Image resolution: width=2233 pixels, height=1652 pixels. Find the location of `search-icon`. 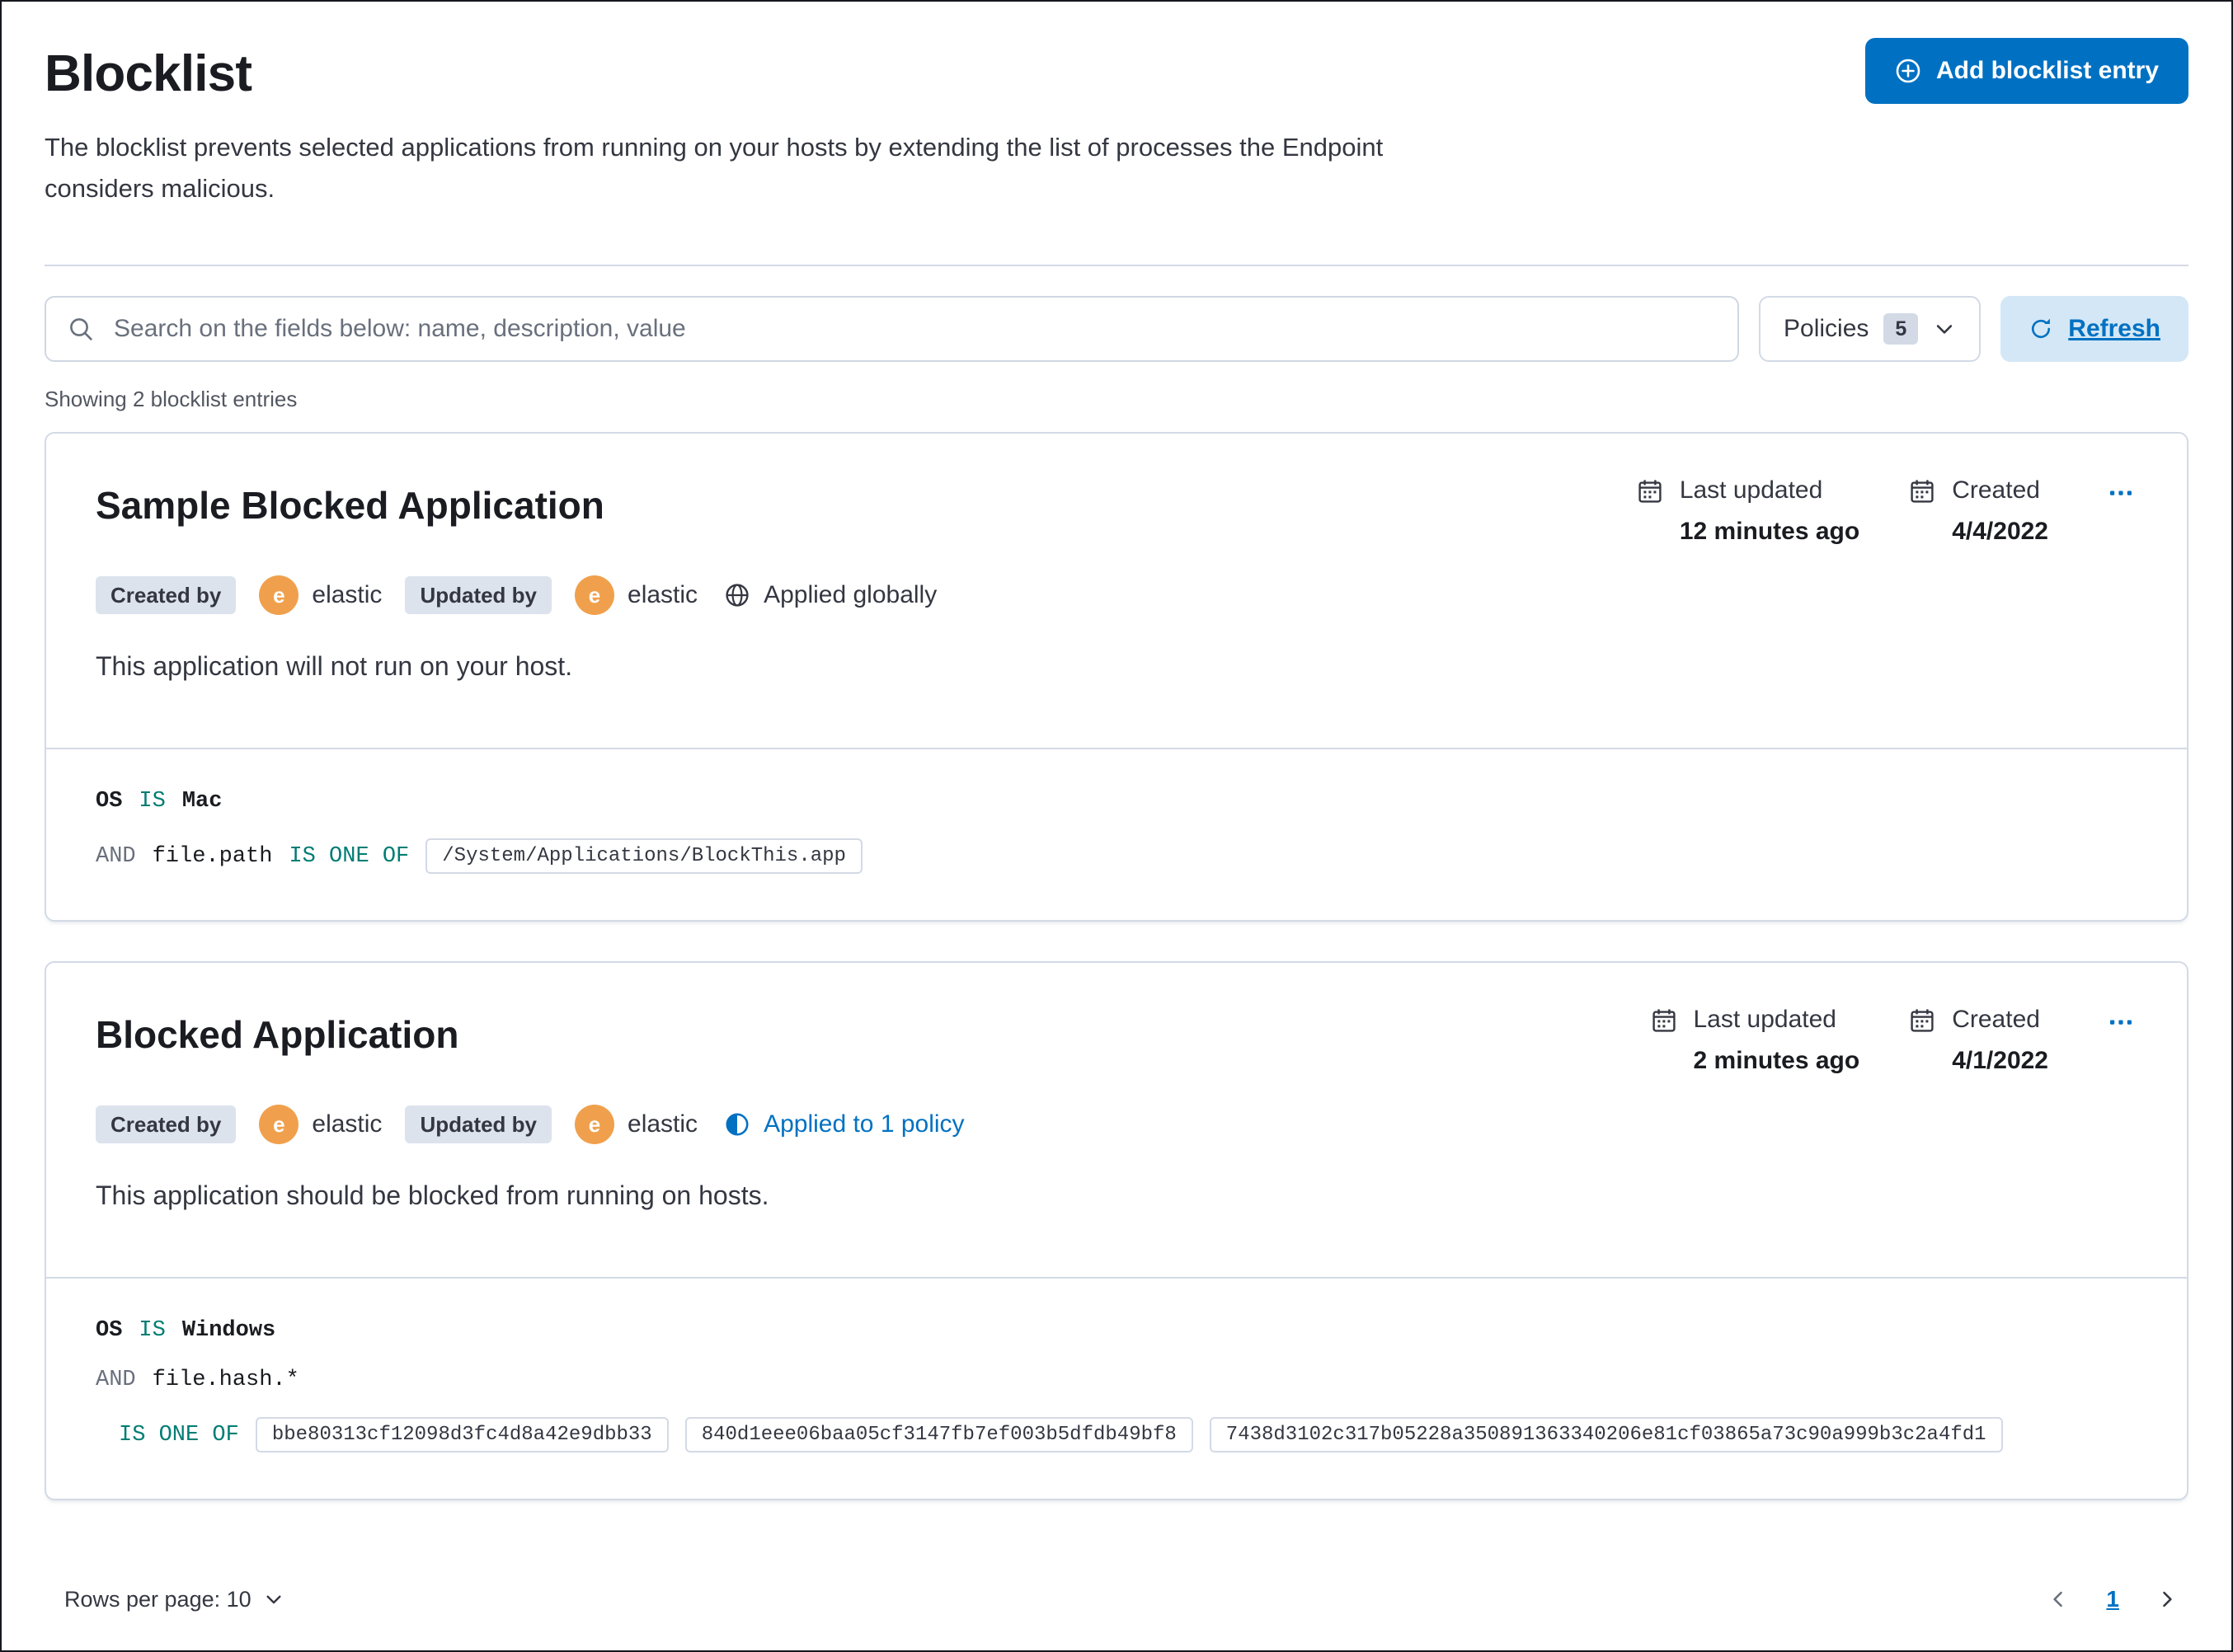

search-icon is located at coordinates (81, 329).